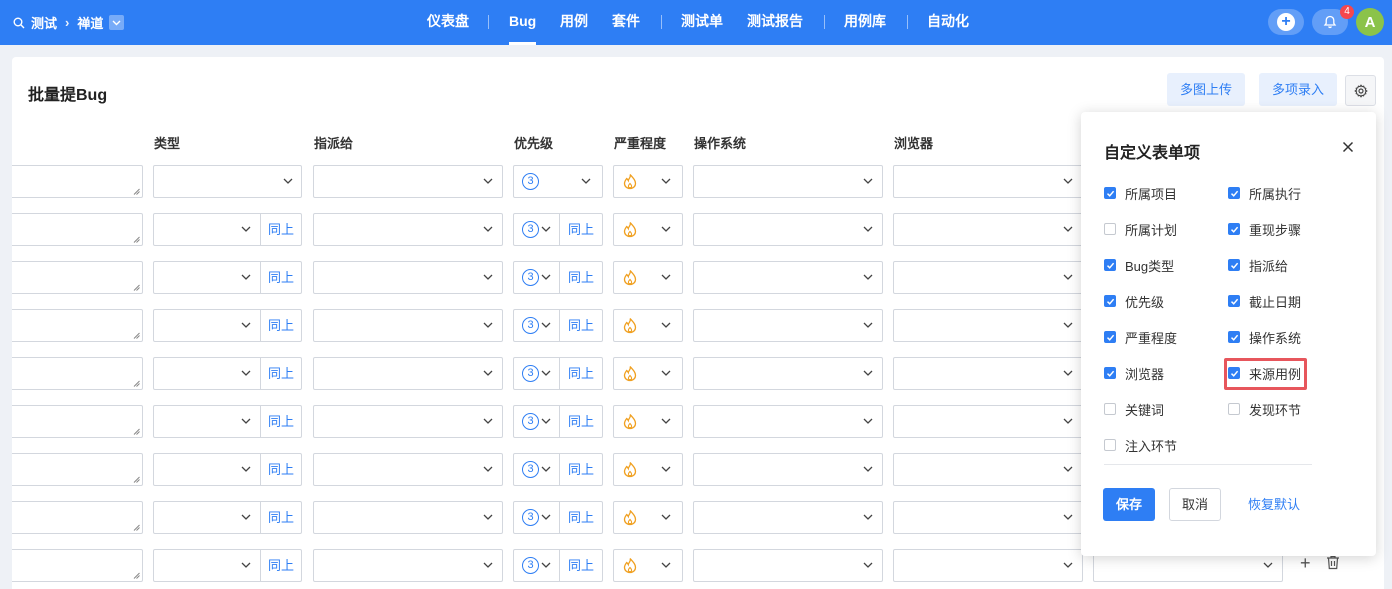 Image resolution: width=1392 pixels, height=589 pixels. Describe the element at coordinates (1129, 504) in the screenshot. I see `save-button: 保存` at that location.